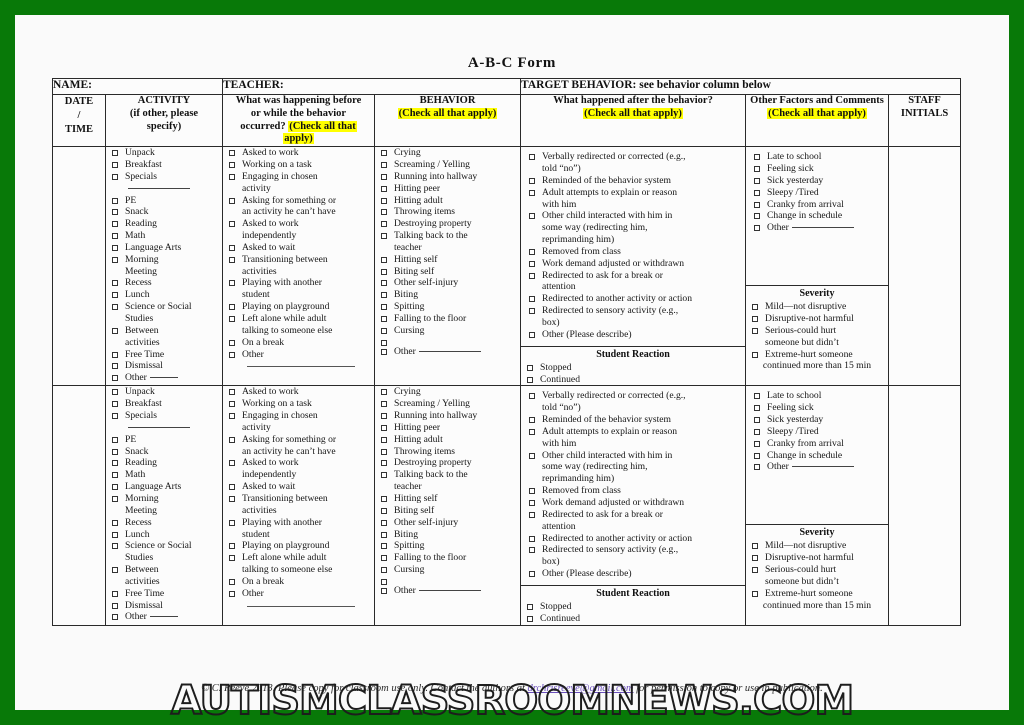  Describe the element at coordinates (633, 527) in the screenshot. I see `checklist-item: attention` at that location.